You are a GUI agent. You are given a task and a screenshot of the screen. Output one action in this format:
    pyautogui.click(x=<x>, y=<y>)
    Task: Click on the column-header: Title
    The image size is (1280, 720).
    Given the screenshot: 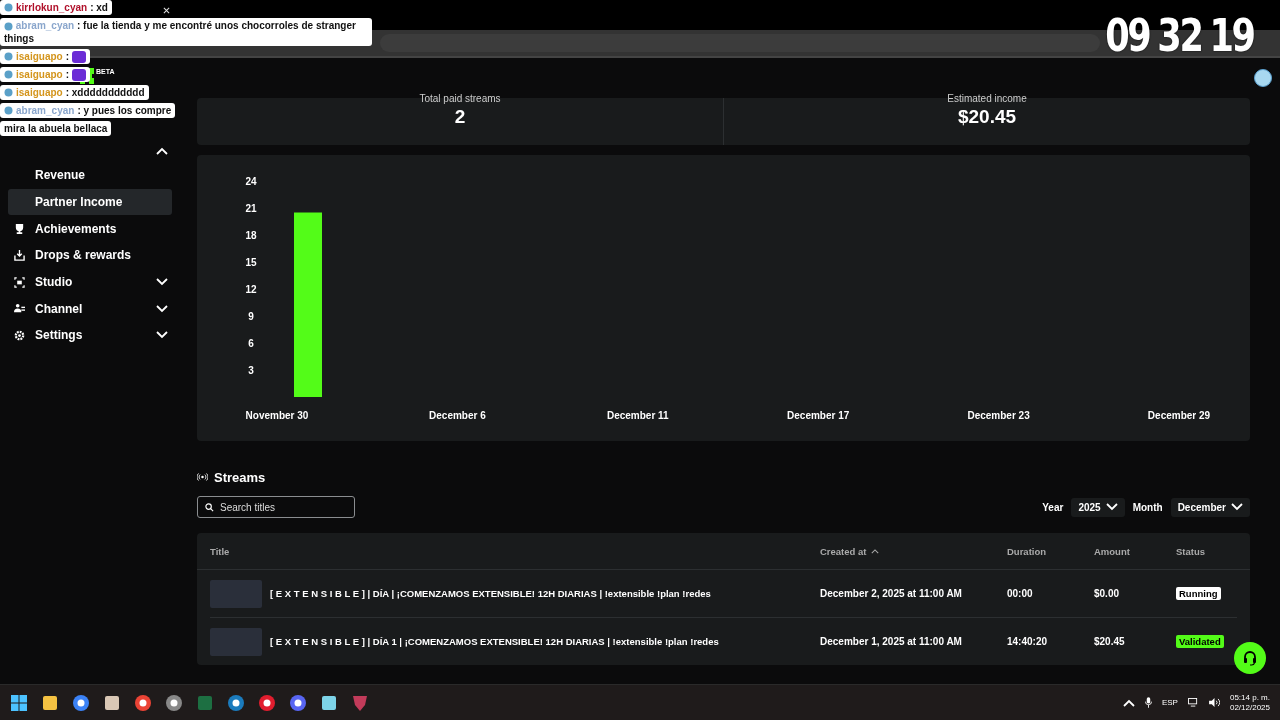 What is the action you would take?
    pyautogui.click(x=220, y=551)
    